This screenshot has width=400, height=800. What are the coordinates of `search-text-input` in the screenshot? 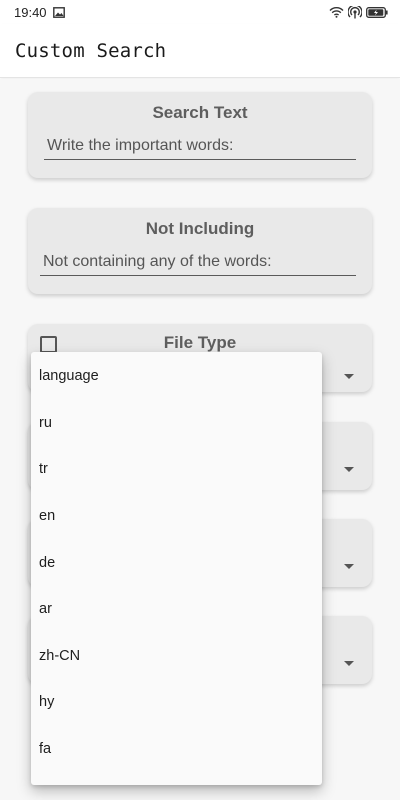 It's located at (200, 146).